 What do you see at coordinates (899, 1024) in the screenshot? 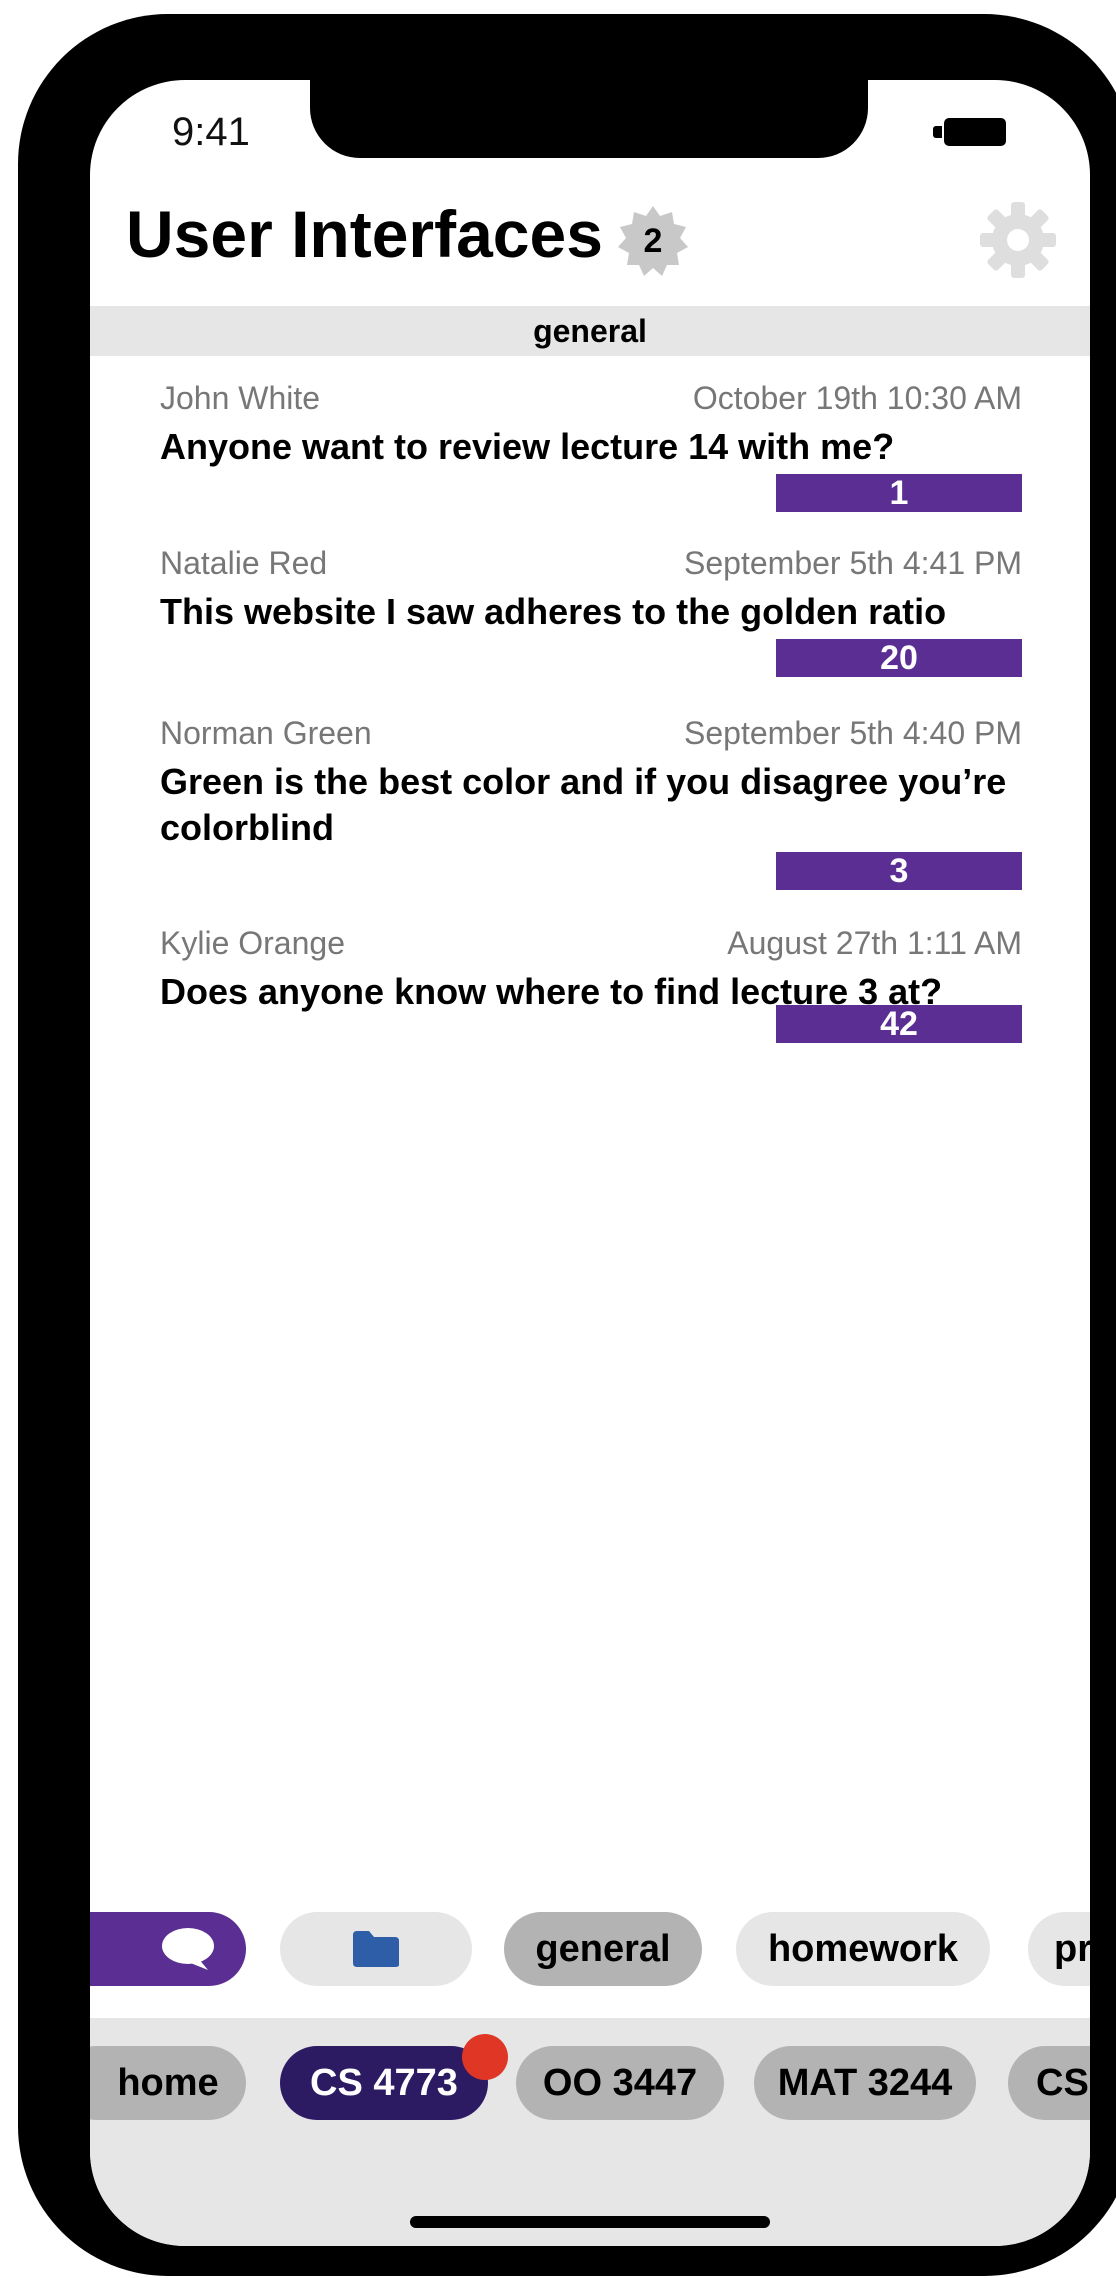
I see `post-reply-count: 42` at bounding box center [899, 1024].